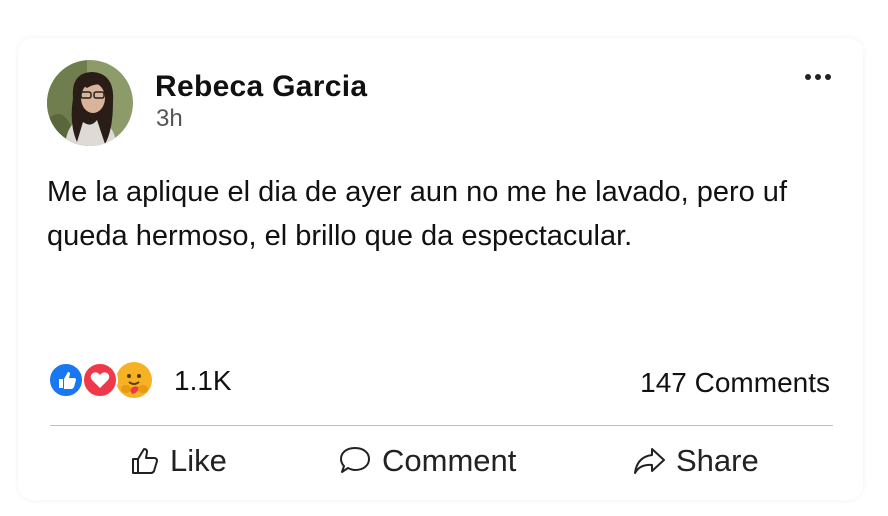 Image resolution: width=888 pixels, height=516 pixels. What do you see at coordinates (66, 380) in the screenshot?
I see `like-reaction-icon` at bounding box center [66, 380].